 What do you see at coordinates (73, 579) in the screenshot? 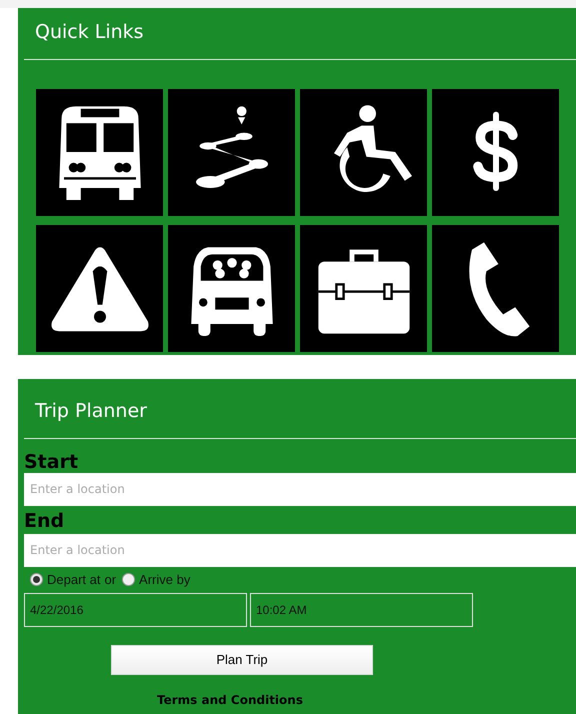
I see `radio-label: Depart at` at bounding box center [73, 579].